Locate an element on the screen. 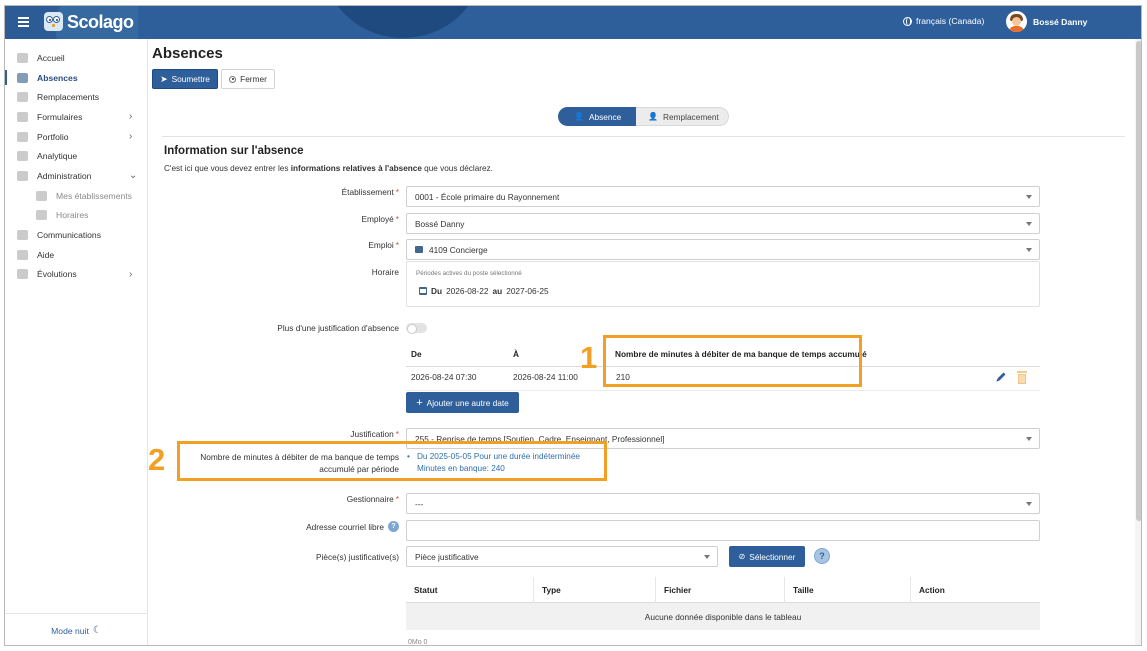 This screenshot has height=651, width=1147. sidebar-item-label: Portfolio is located at coordinates (53, 136).